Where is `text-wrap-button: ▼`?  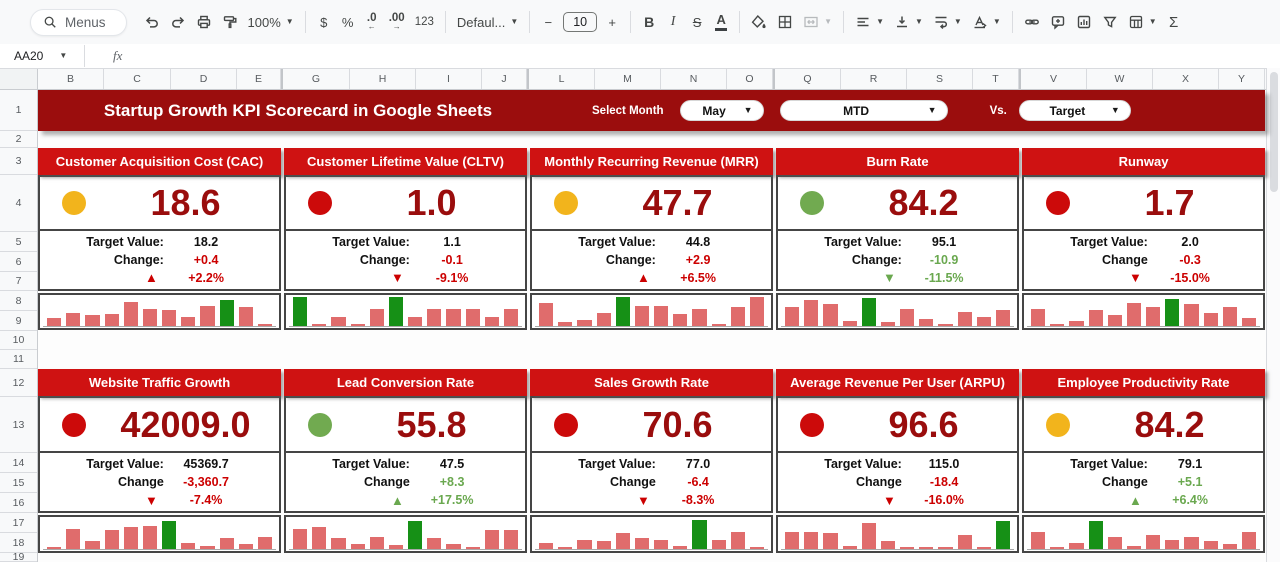 text-wrap-button: ▼ is located at coordinates (947, 22).